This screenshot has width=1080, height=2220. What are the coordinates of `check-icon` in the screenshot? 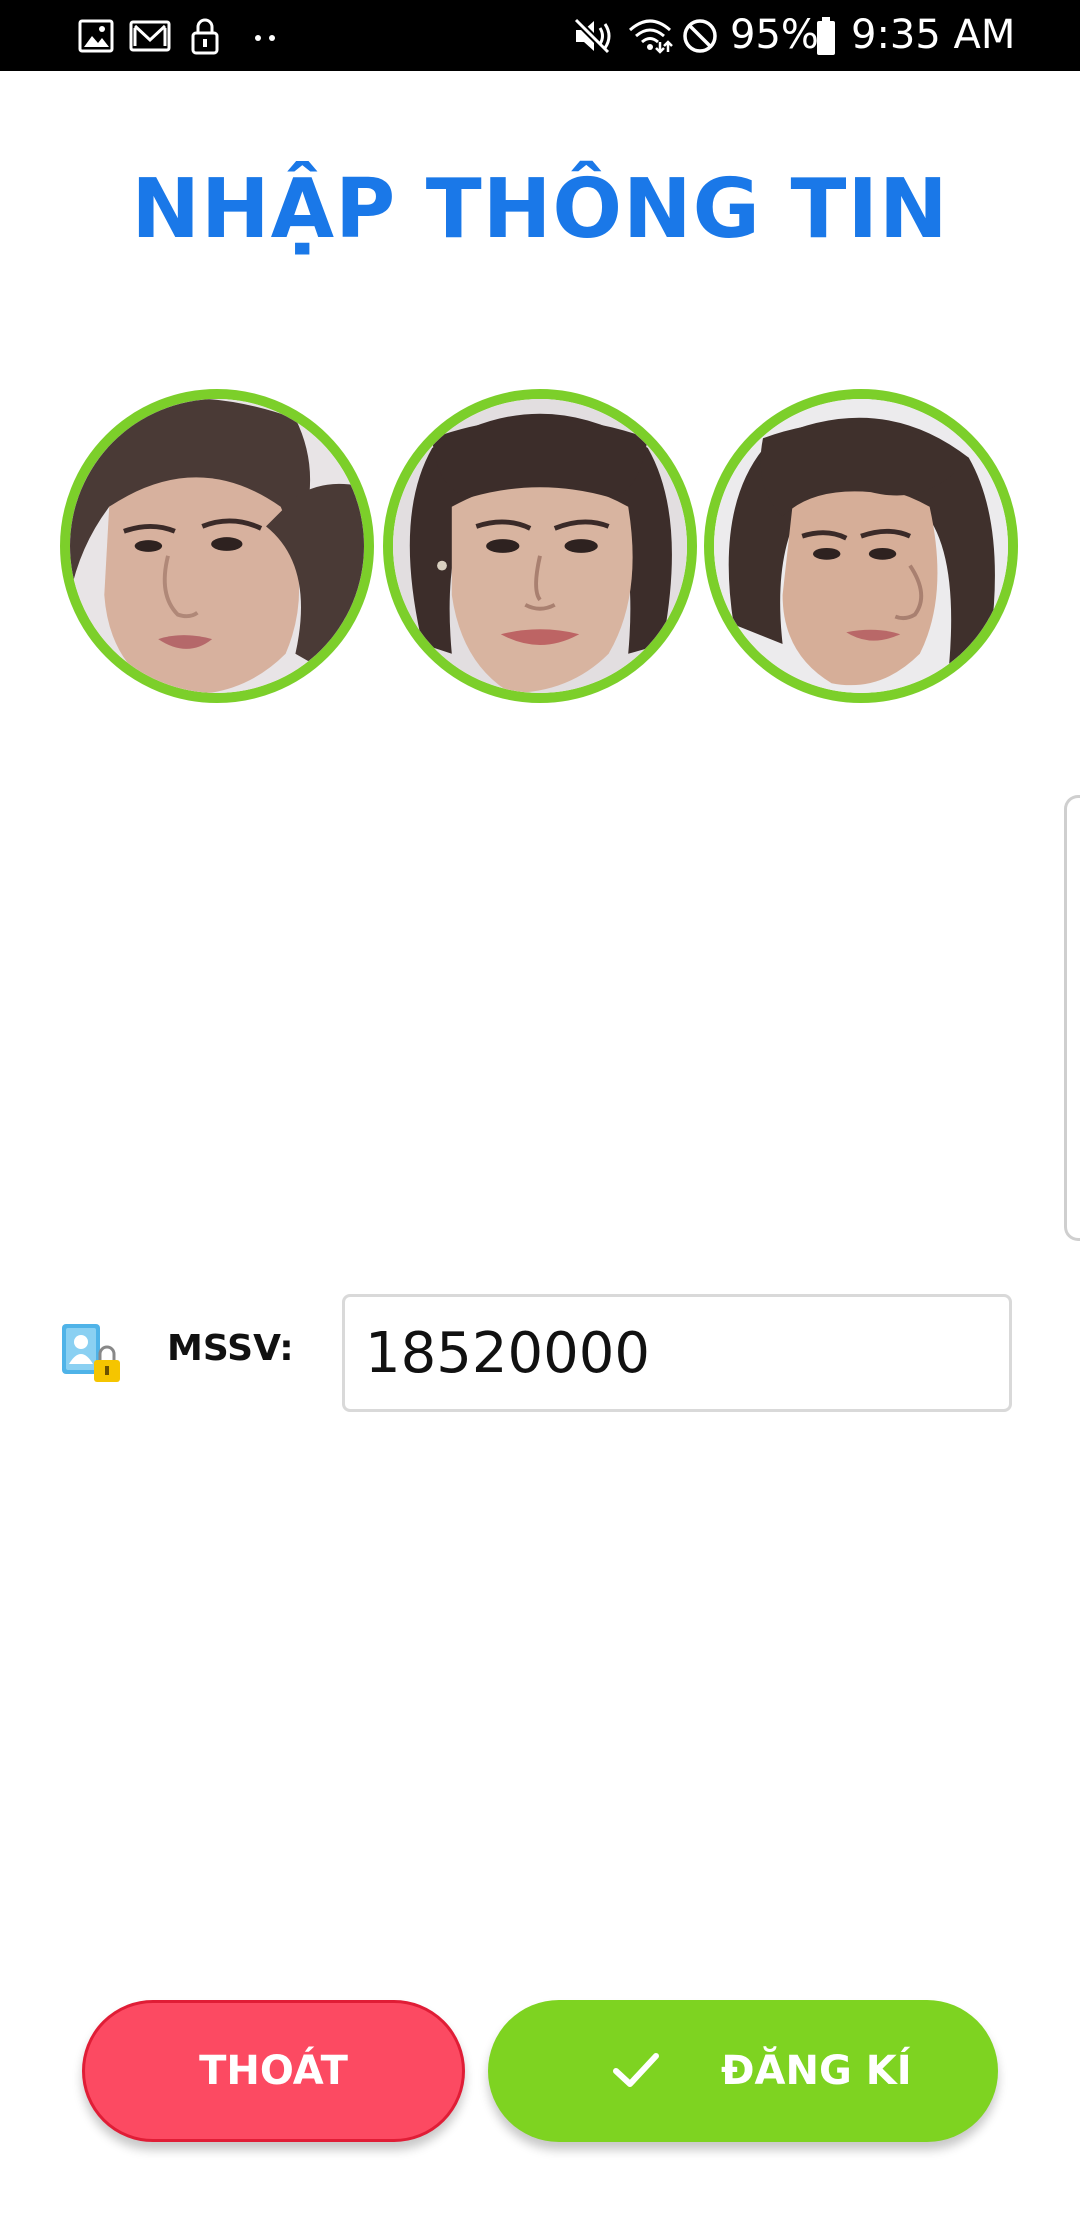 It's located at (636, 2070).